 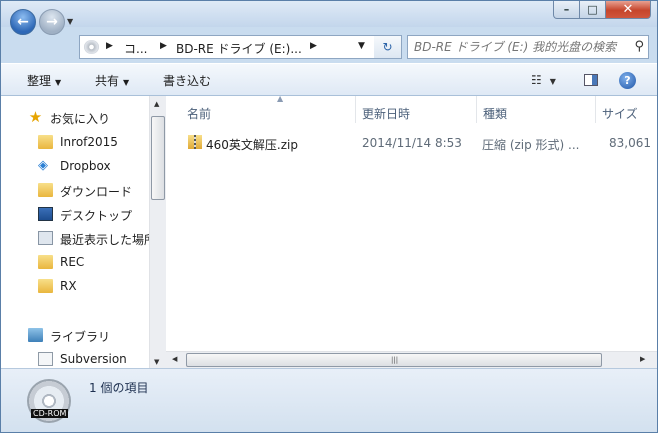 What do you see at coordinates (104, 240) in the screenshot?
I see `sidebar-item-label: 最近表示した場所` at bounding box center [104, 240].